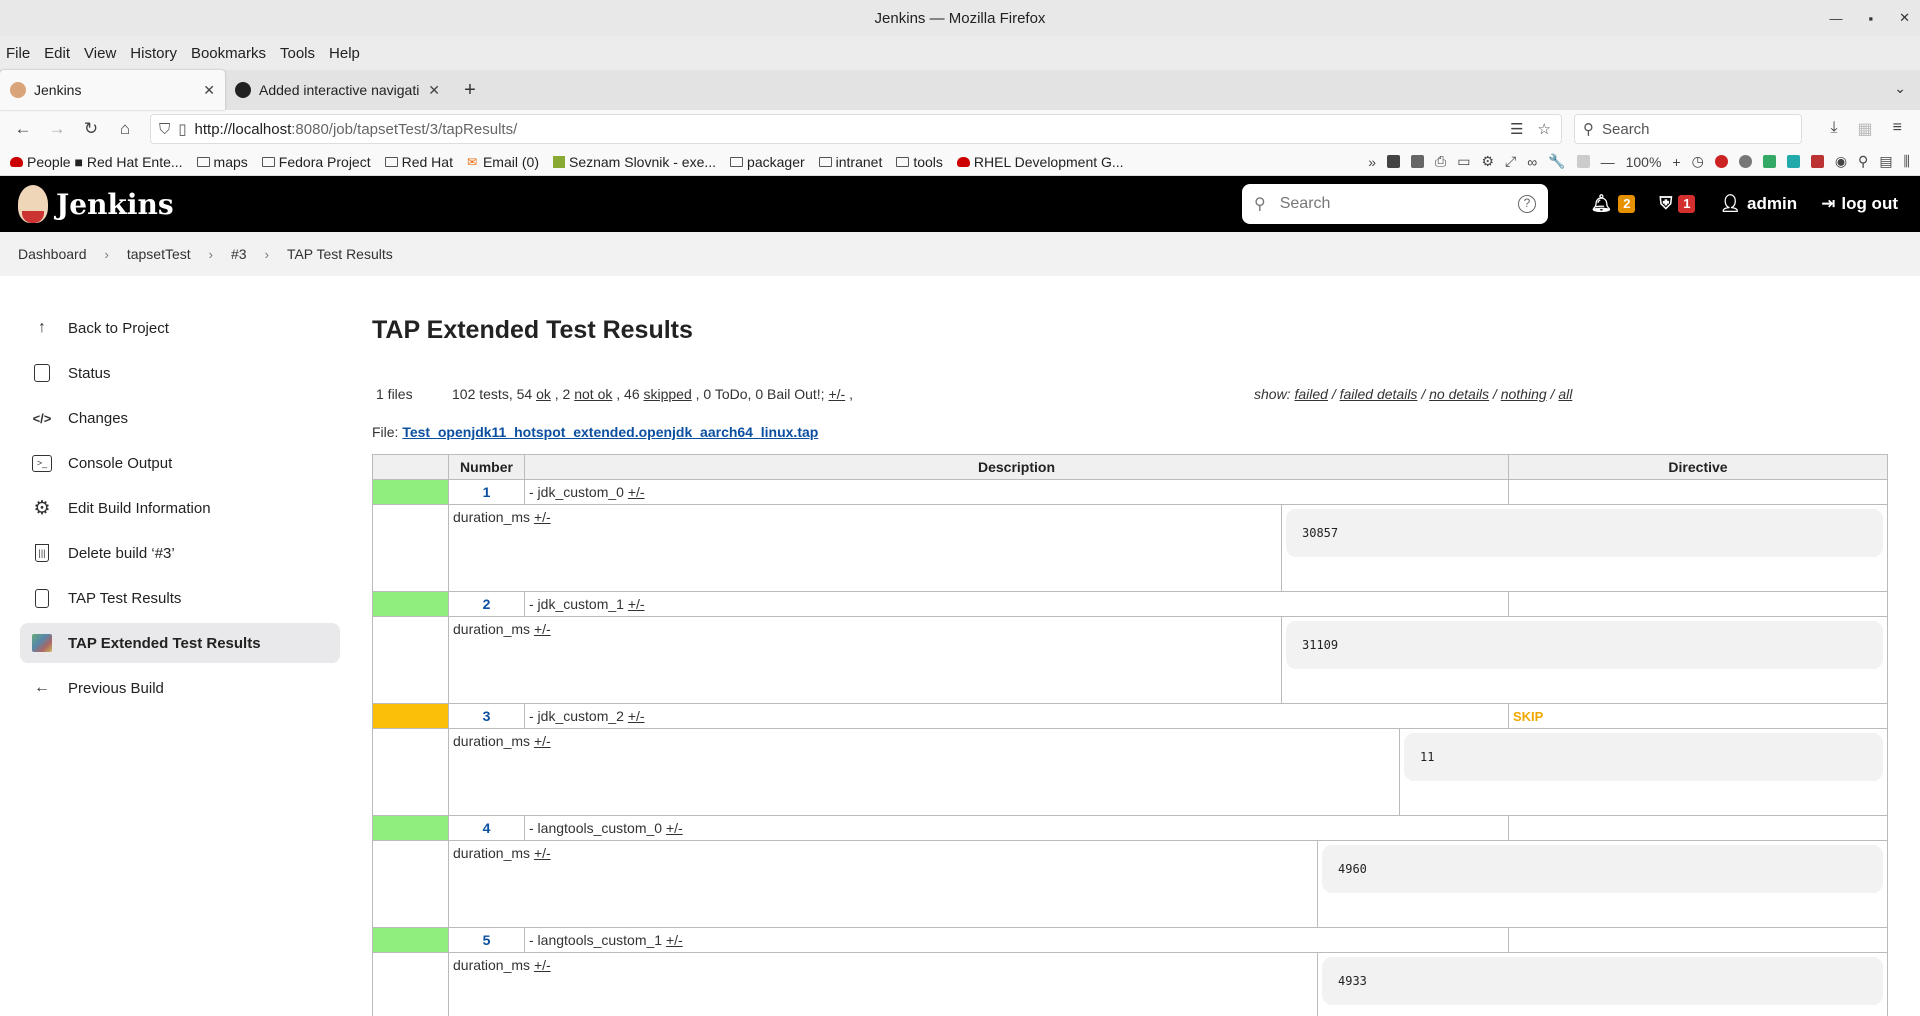  What do you see at coordinates (239, 254) in the screenshot?
I see `breadcrumb-build: #3` at bounding box center [239, 254].